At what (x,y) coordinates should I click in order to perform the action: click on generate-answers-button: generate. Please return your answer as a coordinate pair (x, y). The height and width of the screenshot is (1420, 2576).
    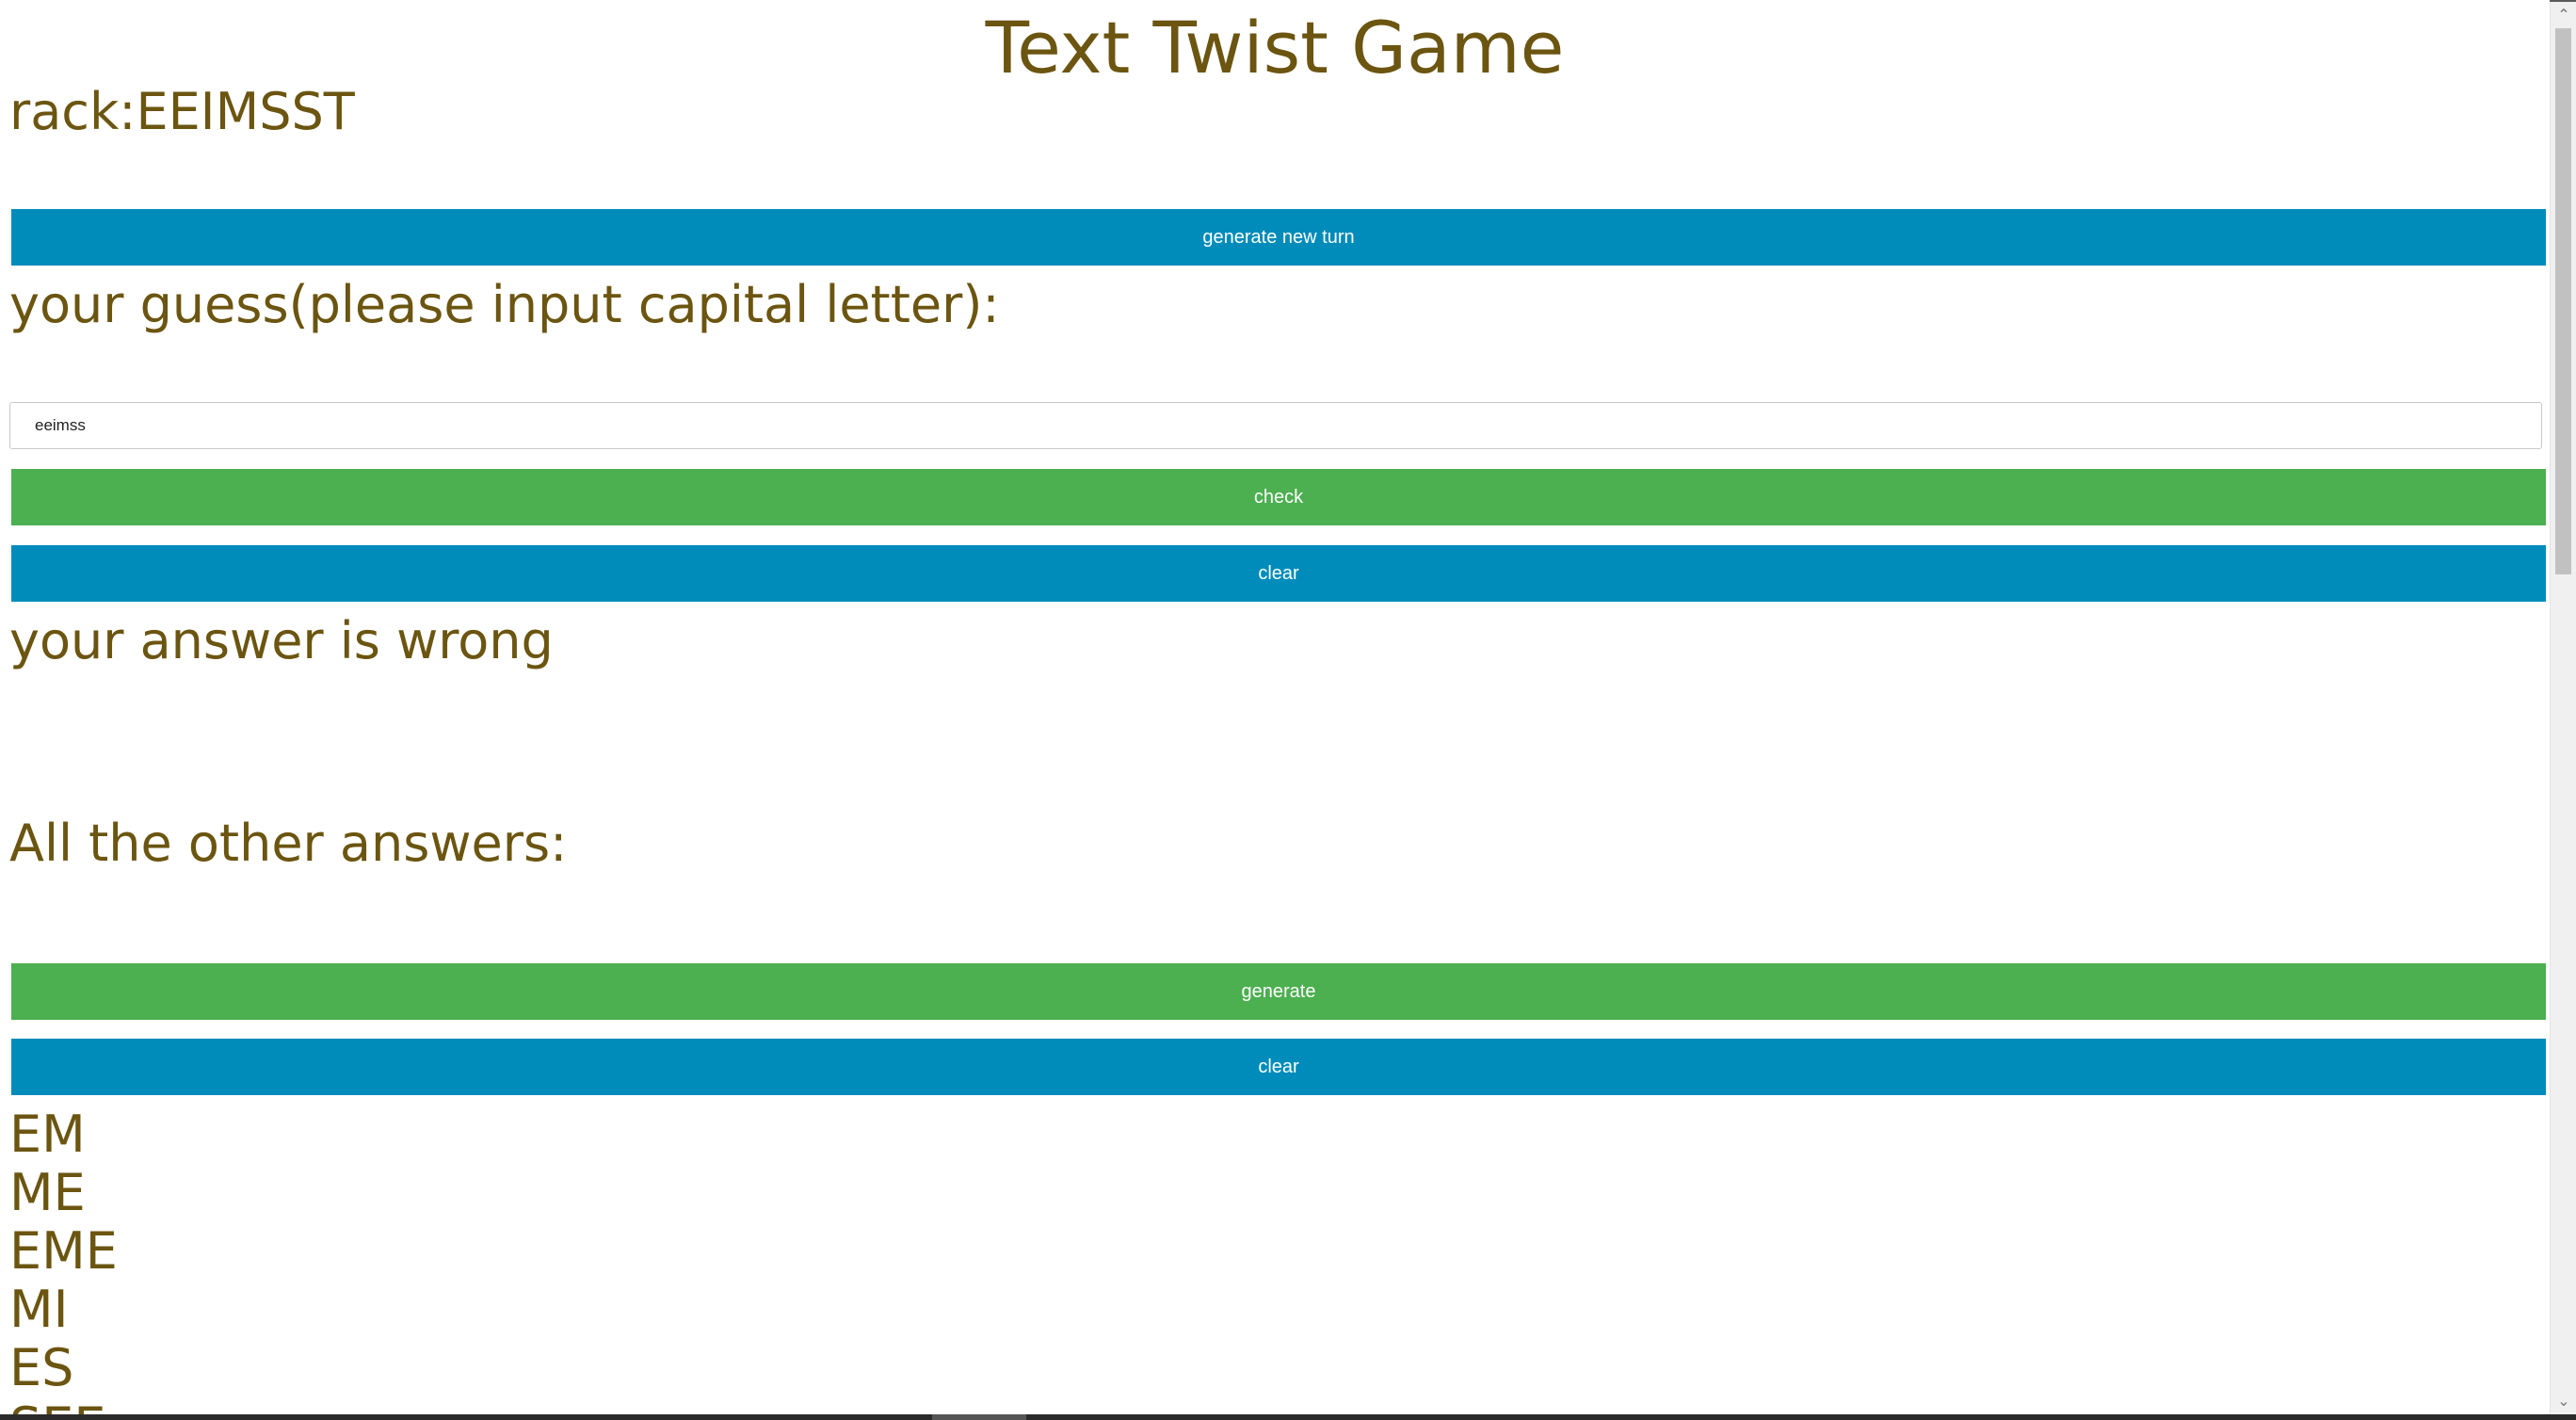
    Looking at the image, I should click on (1278, 991).